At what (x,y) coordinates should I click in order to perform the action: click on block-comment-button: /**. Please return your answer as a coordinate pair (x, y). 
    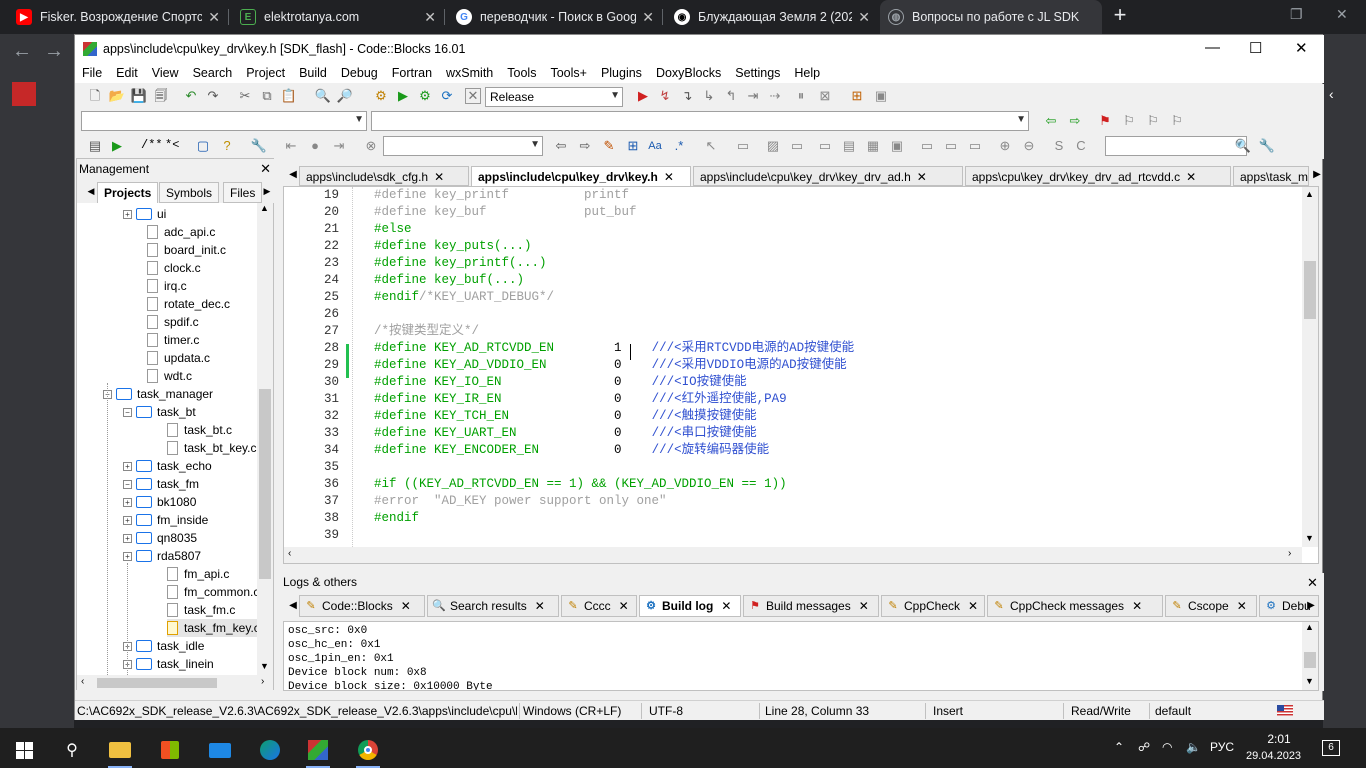
    Looking at the image, I should click on (152, 145).